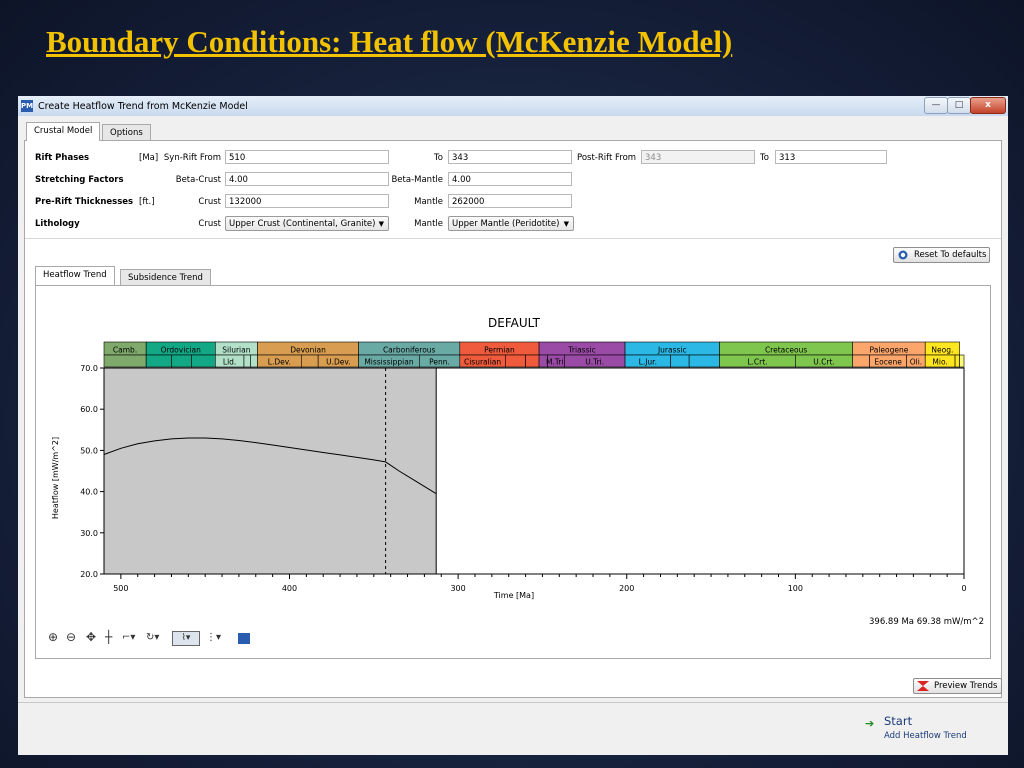 The image size is (1024, 768). What do you see at coordinates (152, 637) in the screenshot?
I see `clear-icon: ↻▾` at bounding box center [152, 637].